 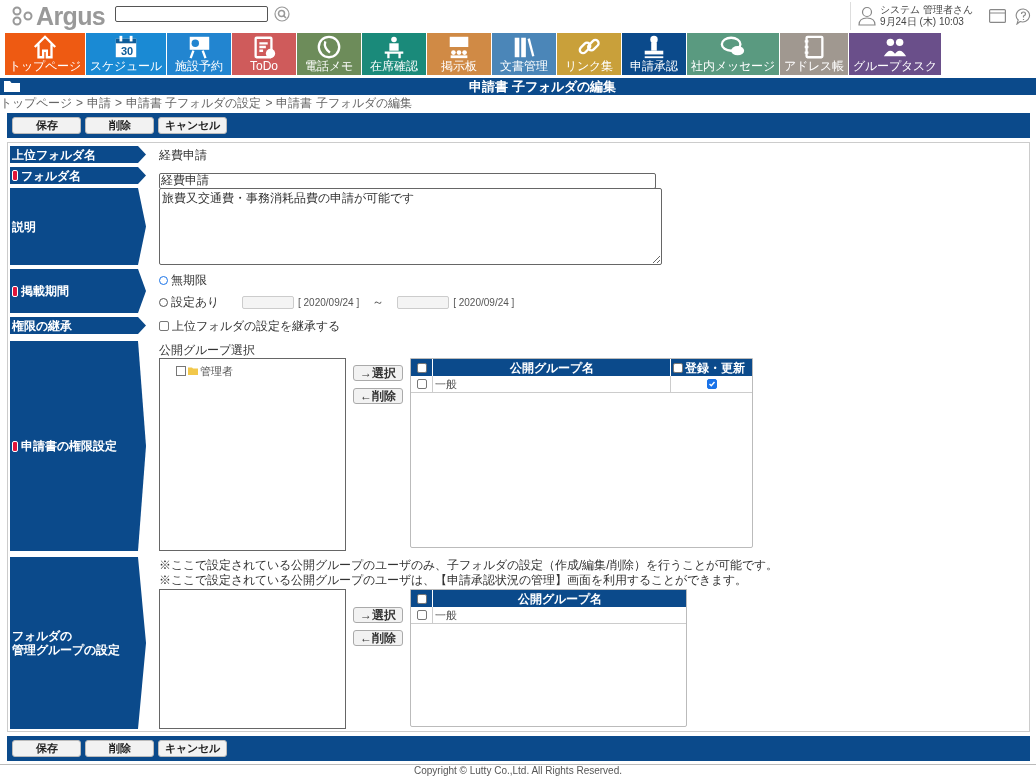 I want to click on breadcrumb-link: トップページ, so click(x=36, y=103).